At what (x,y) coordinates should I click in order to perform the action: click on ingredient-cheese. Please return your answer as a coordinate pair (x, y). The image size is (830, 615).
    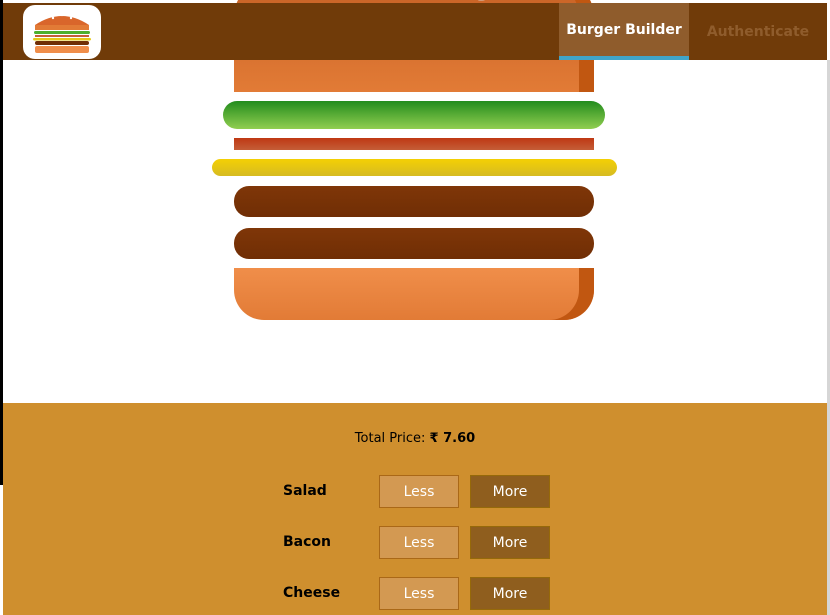
    Looking at the image, I should click on (414, 167).